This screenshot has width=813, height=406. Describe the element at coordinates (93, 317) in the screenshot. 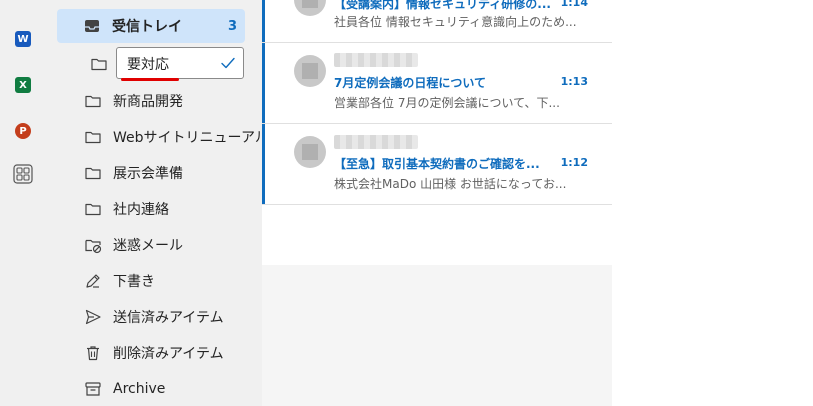

I see `send-icon` at that location.